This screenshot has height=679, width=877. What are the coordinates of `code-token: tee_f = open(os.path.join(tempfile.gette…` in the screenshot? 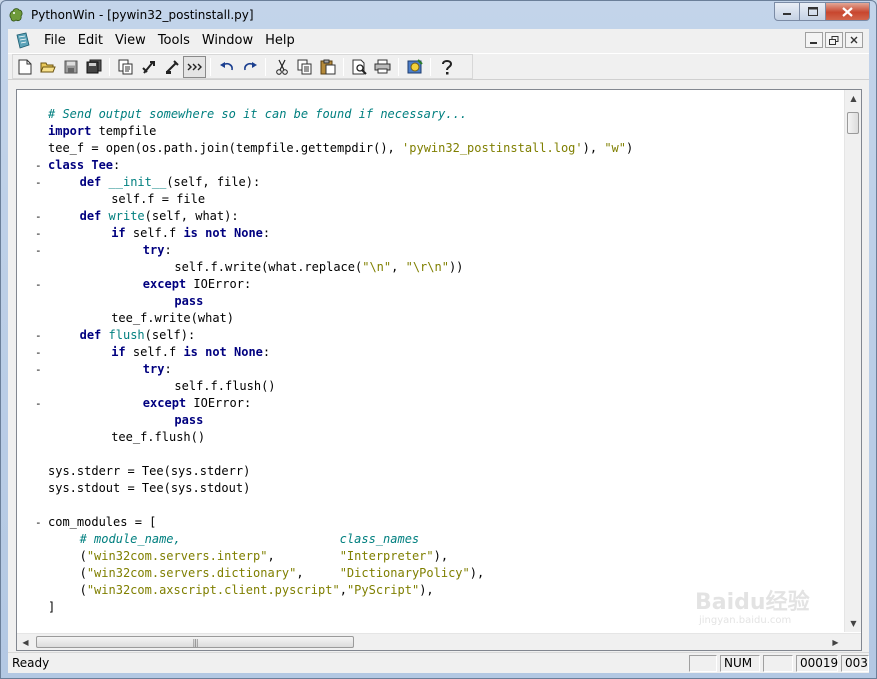 It's located at (225, 148).